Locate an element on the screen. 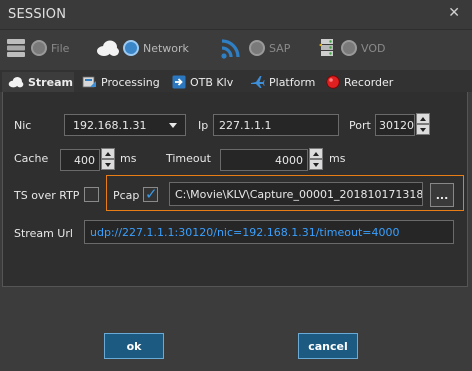  source-vod-label: VOD is located at coordinates (373, 48).